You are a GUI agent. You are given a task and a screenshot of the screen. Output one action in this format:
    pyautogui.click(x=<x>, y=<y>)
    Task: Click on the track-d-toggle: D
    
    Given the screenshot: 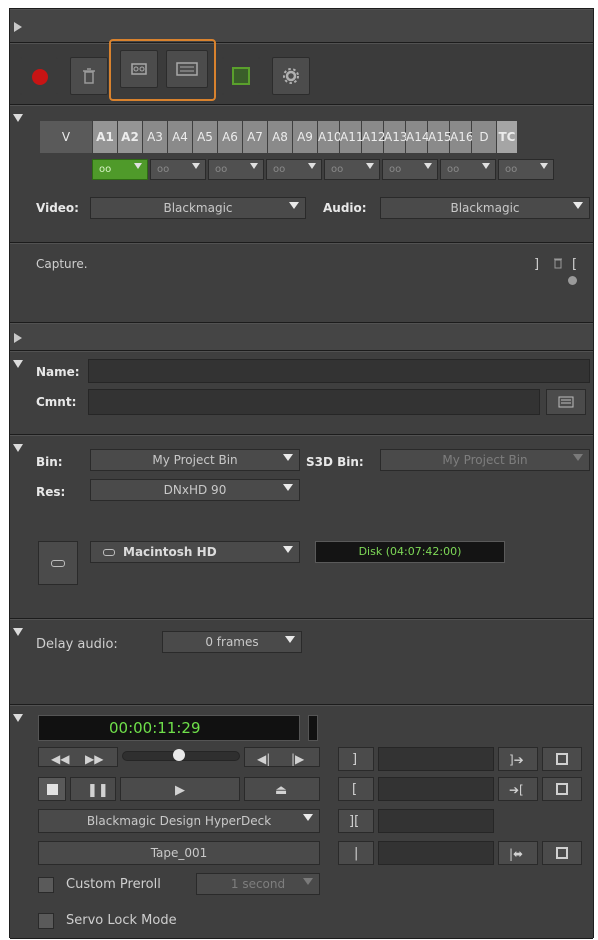 What is the action you would take?
    pyautogui.click(x=484, y=137)
    